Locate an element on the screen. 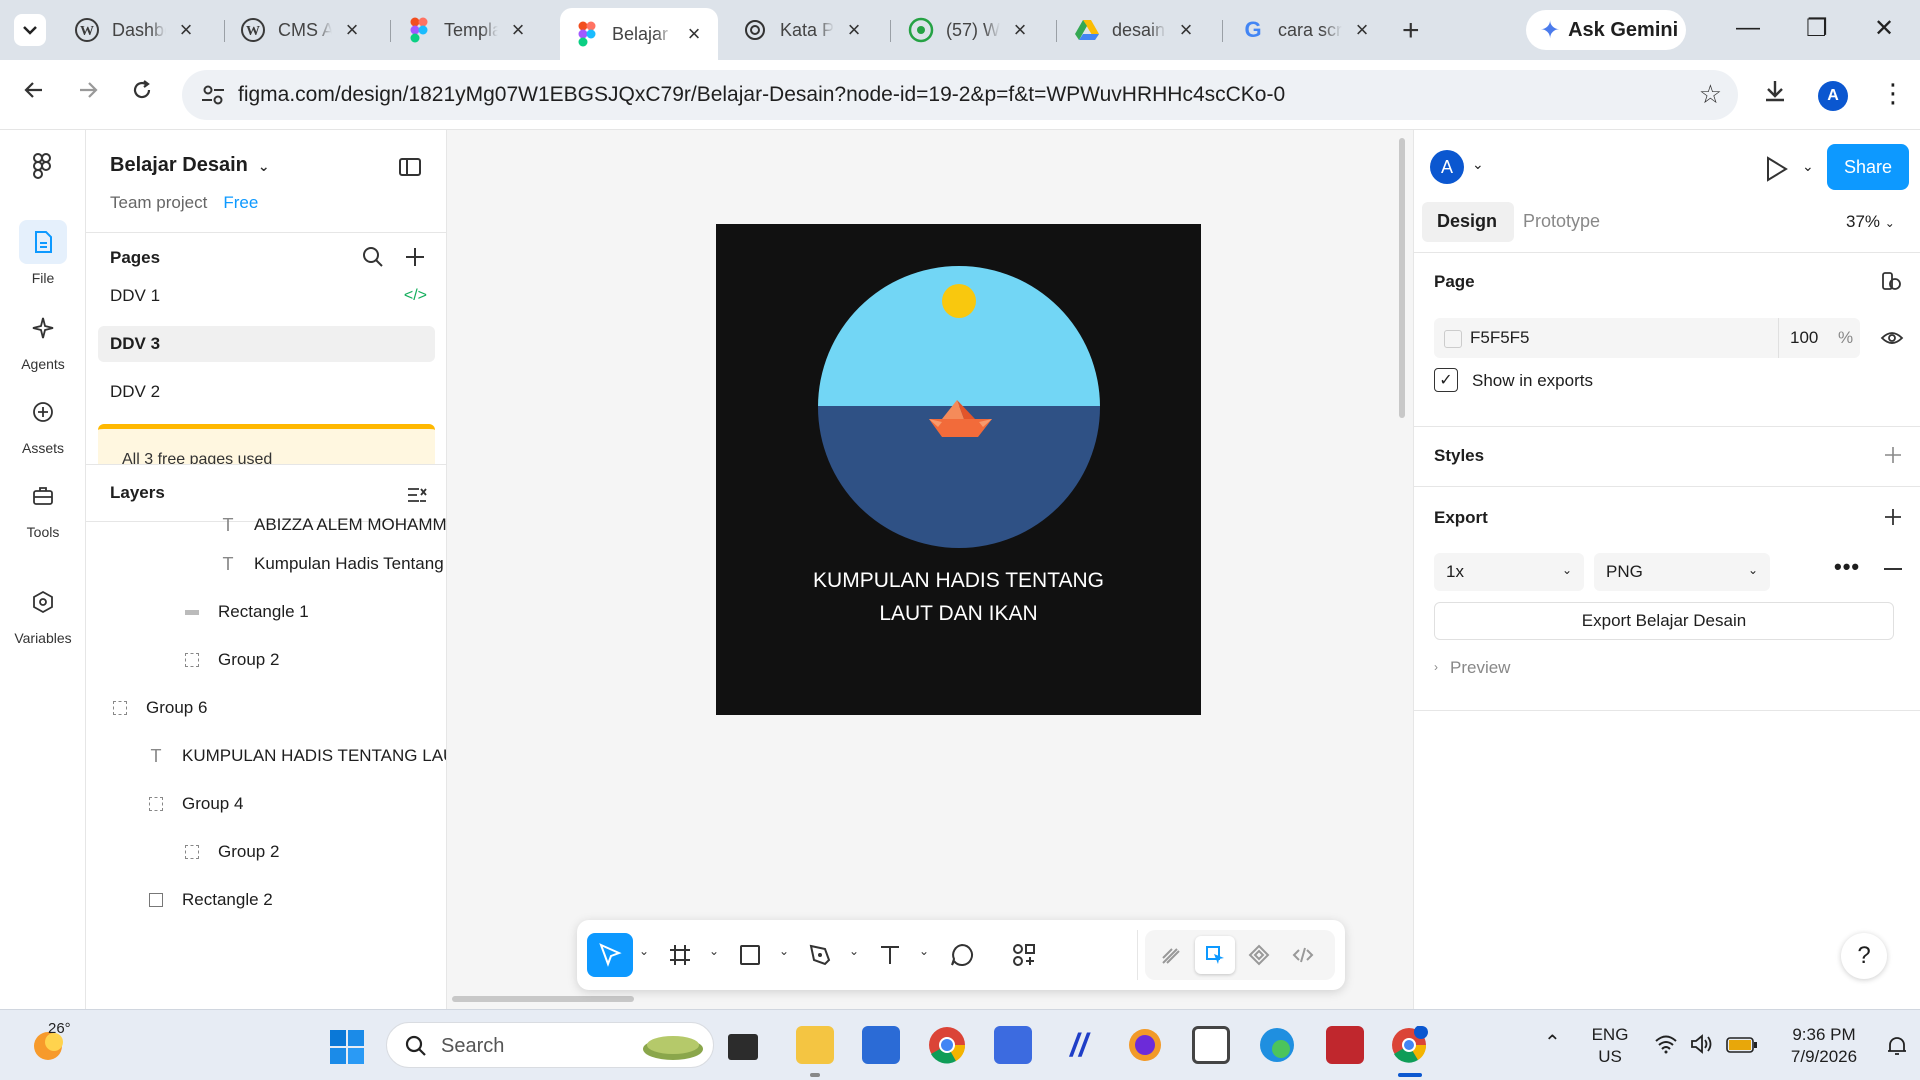 The image size is (1920, 1080). page-item: DDV 2 is located at coordinates (266, 392).